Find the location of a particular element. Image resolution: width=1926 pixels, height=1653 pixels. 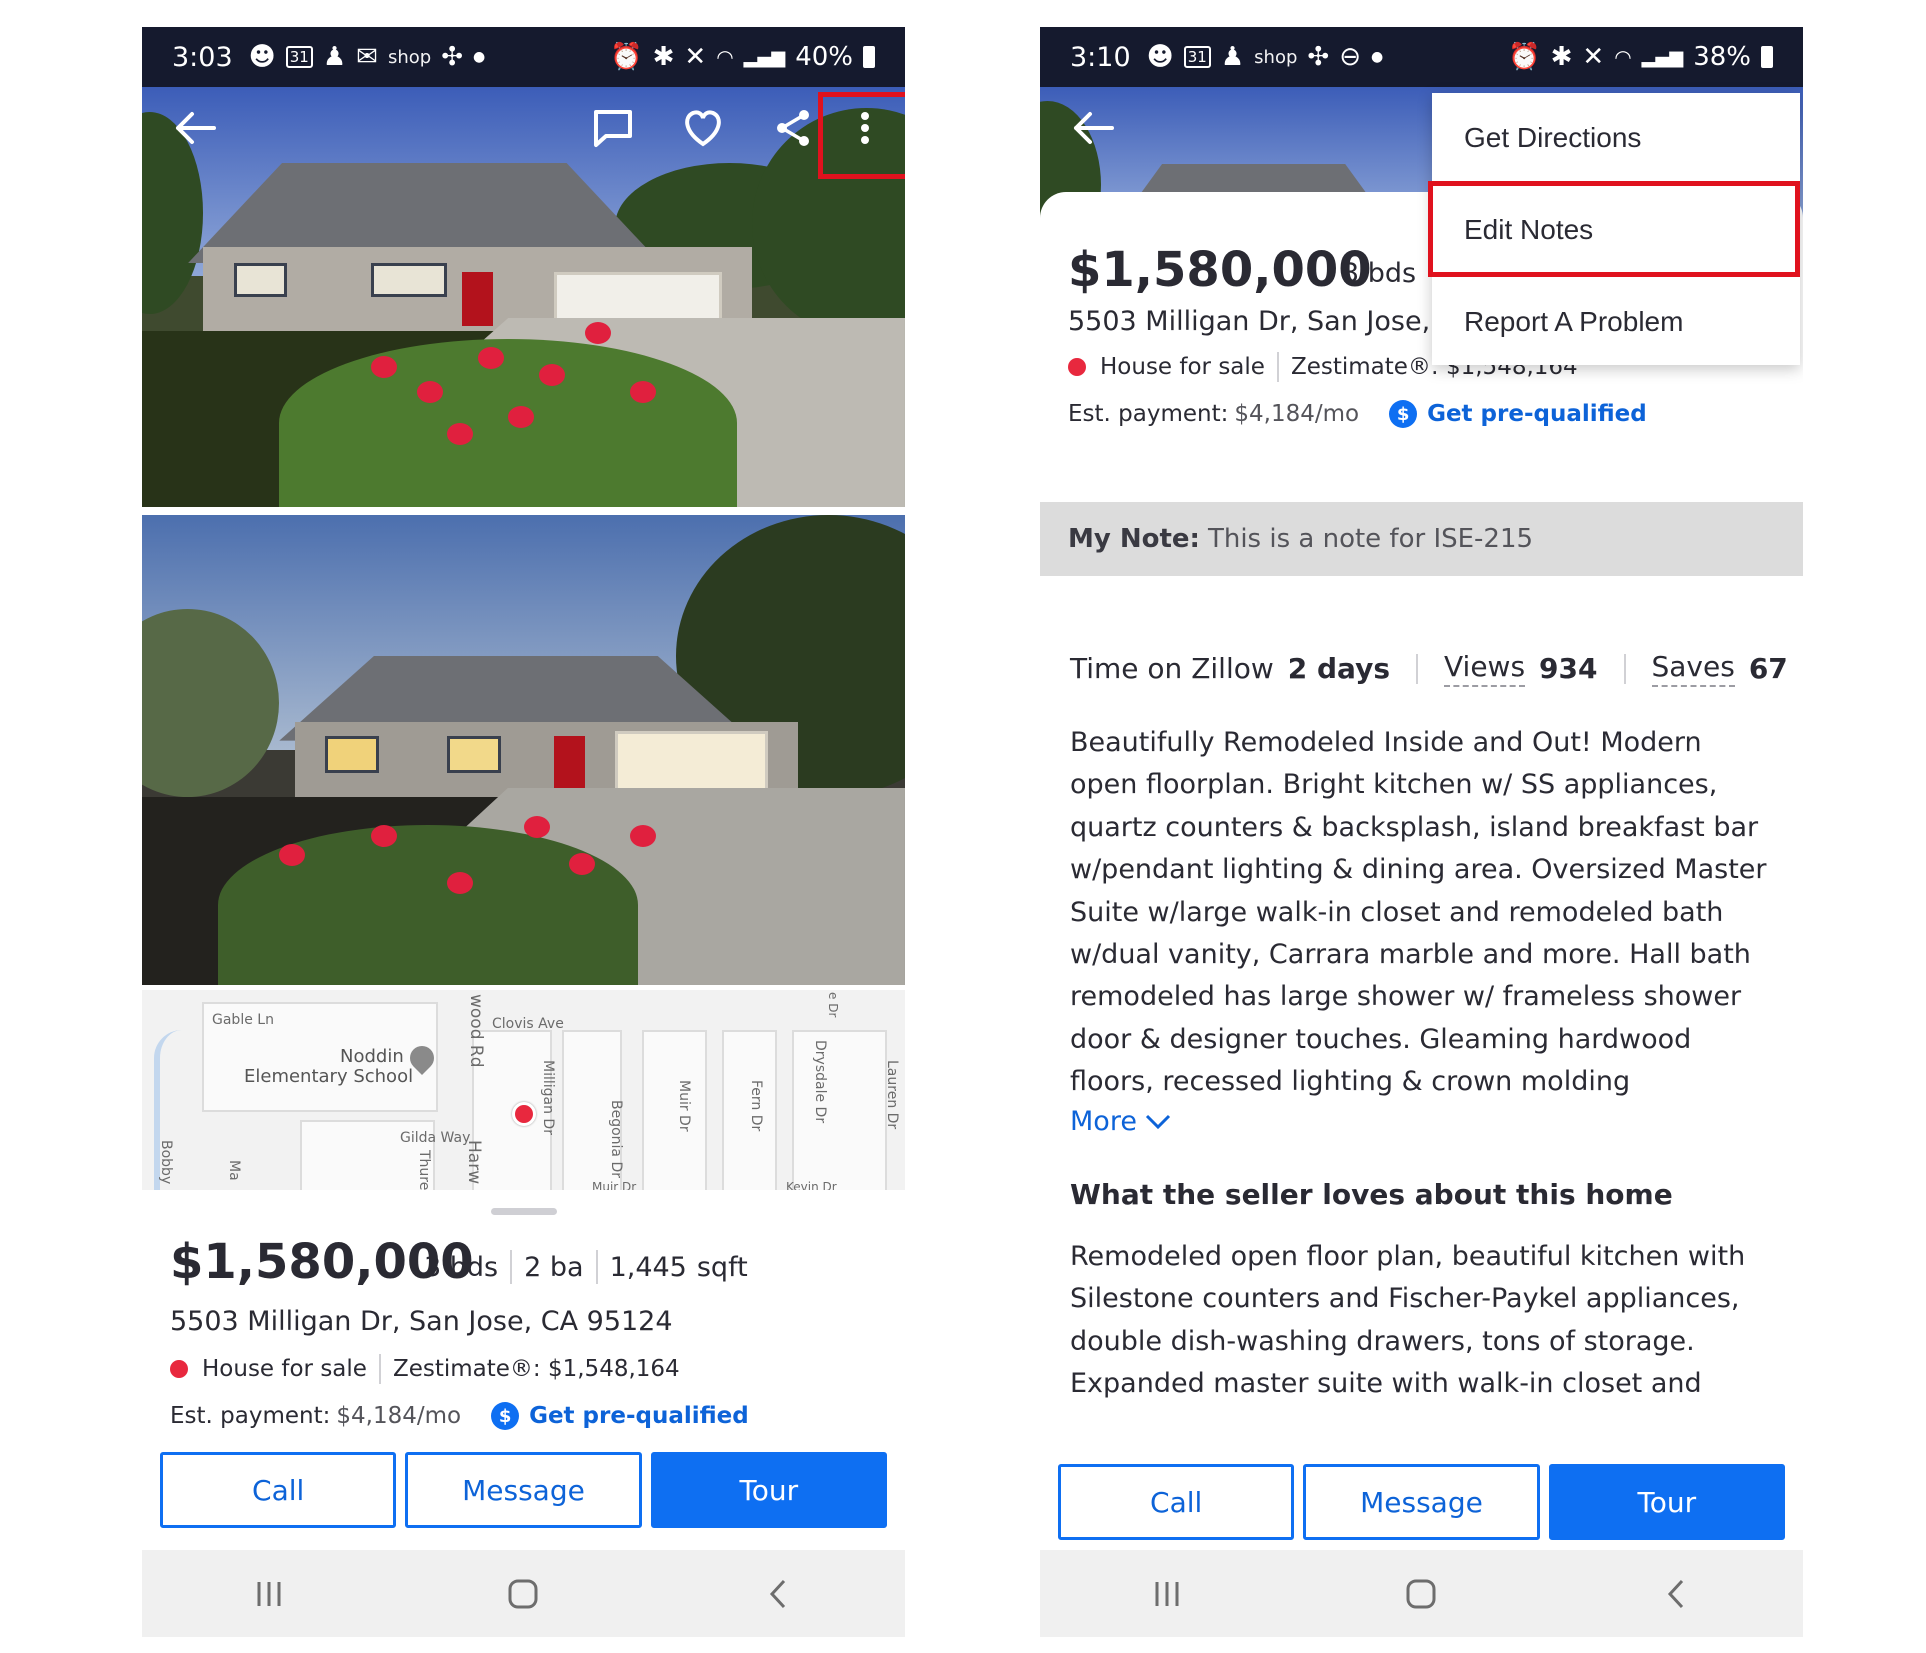

map-label: e Dr is located at coordinates (833, 1005).